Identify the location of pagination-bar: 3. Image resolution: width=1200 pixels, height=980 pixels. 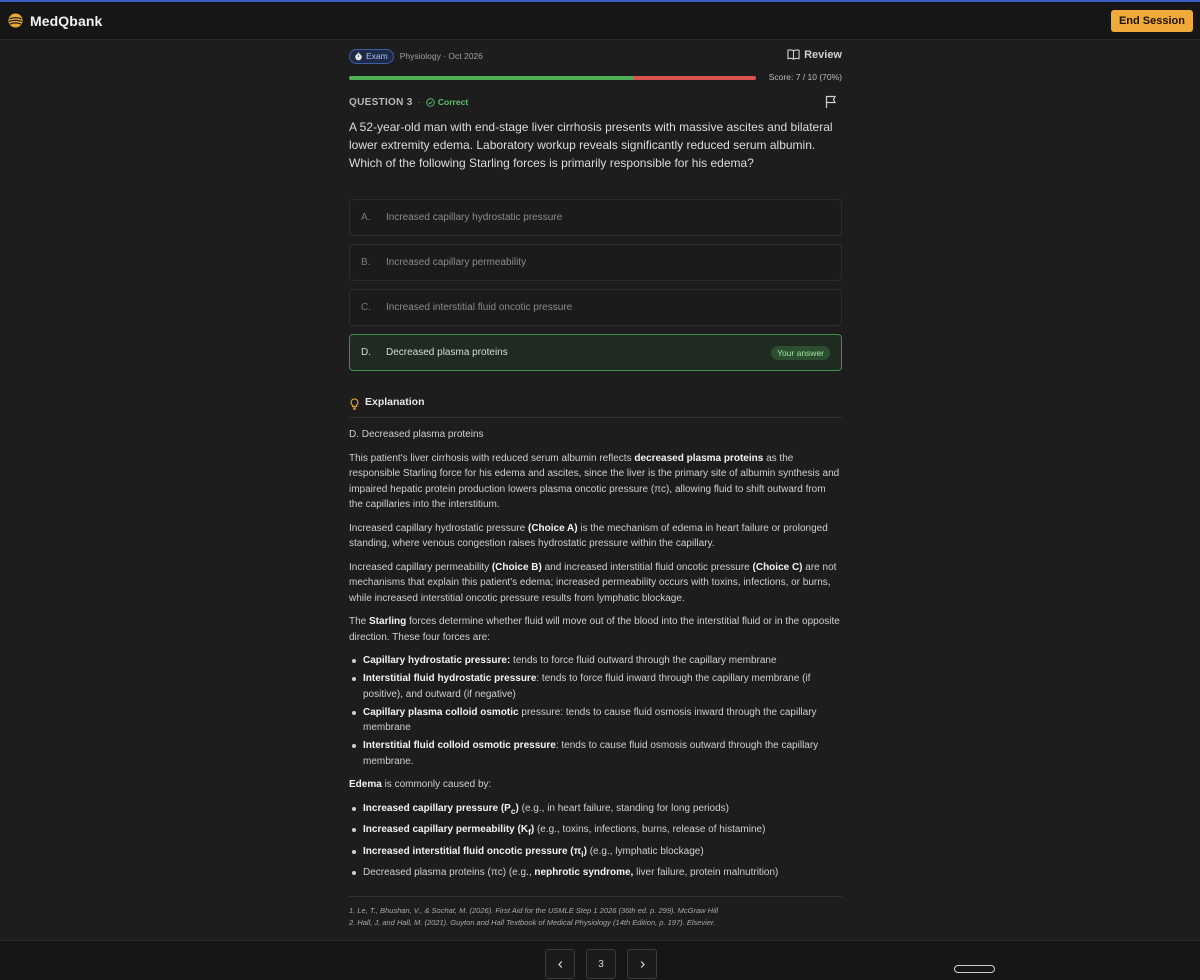
(600, 960).